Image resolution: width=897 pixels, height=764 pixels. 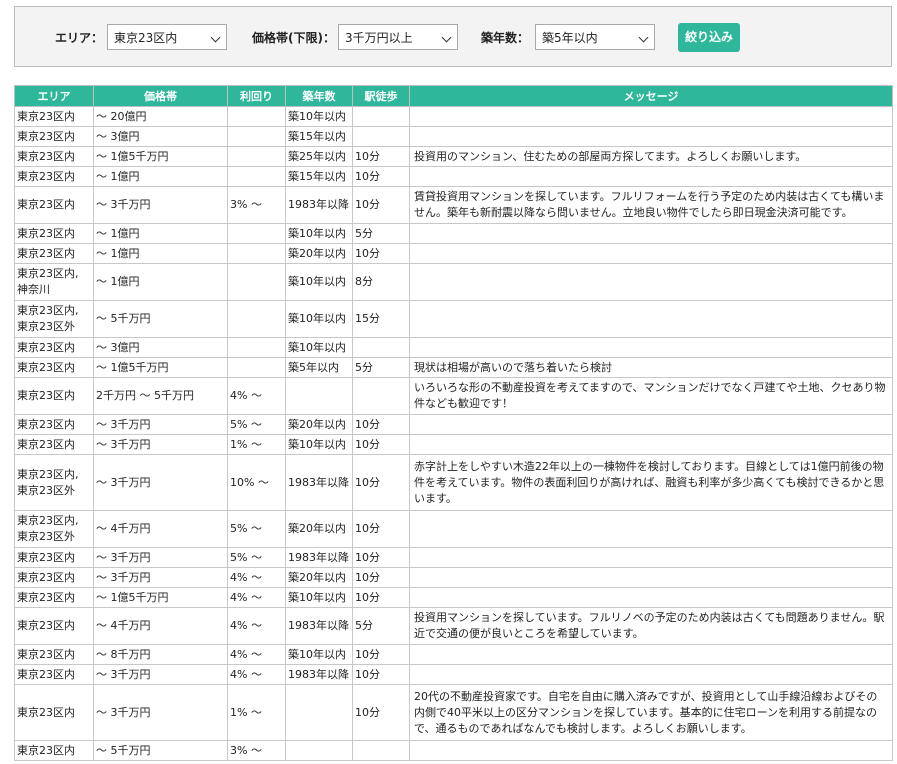 I want to click on area-select: 東京23区内, so click(x=167, y=37).